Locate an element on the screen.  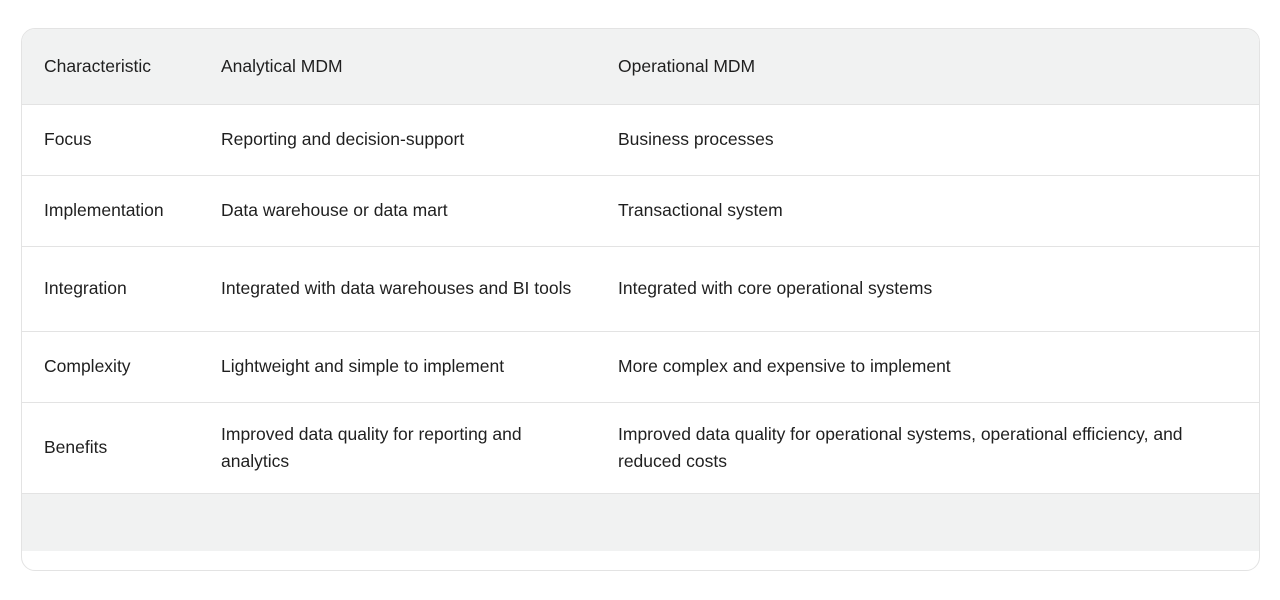
cell-text: Focus is located at coordinates (68, 139).